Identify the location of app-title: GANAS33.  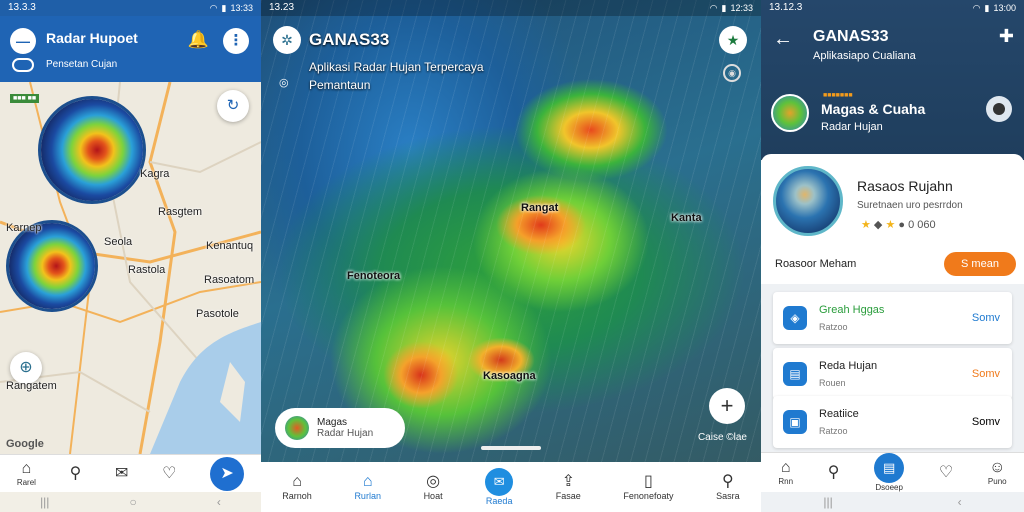
(851, 36).